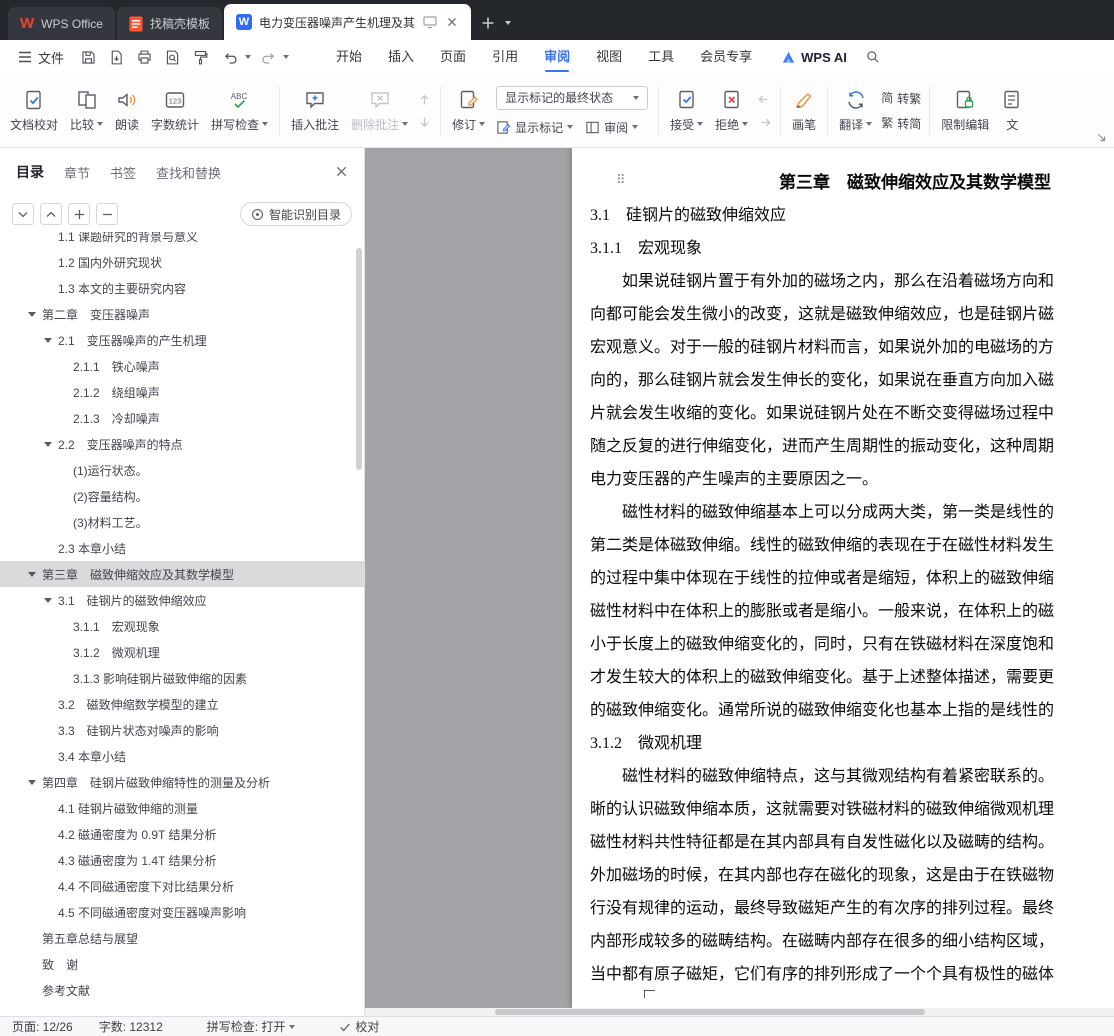 This screenshot has width=1114, height=1036. What do you see at coordinates (488, 23) in the screenshot?
I see `new-tab-icon` at bounding box center [488, 23].